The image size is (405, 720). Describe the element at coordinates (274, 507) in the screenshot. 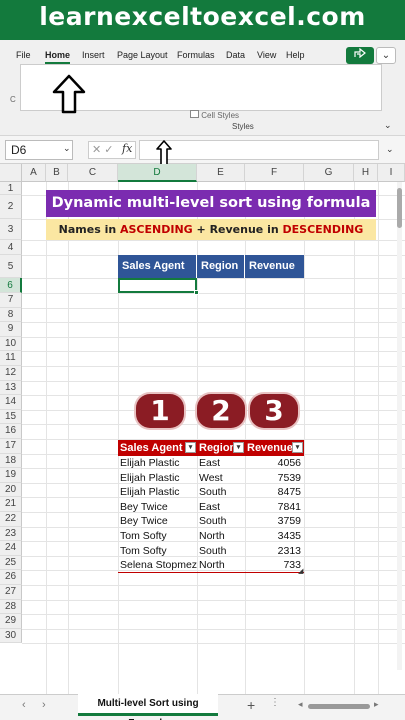

I see `table-cell: 7841` at that location.